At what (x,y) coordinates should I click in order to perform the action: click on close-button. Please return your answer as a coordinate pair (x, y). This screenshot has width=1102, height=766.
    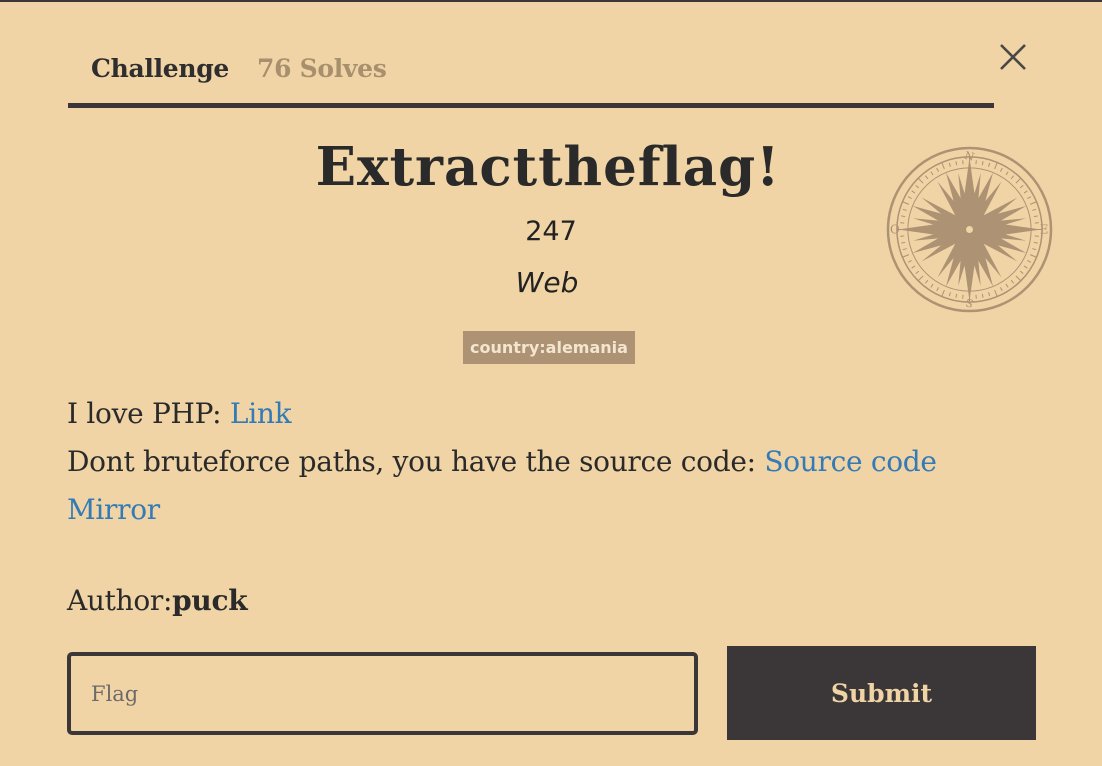
    Looking at the image, I should click on (1013, 57).